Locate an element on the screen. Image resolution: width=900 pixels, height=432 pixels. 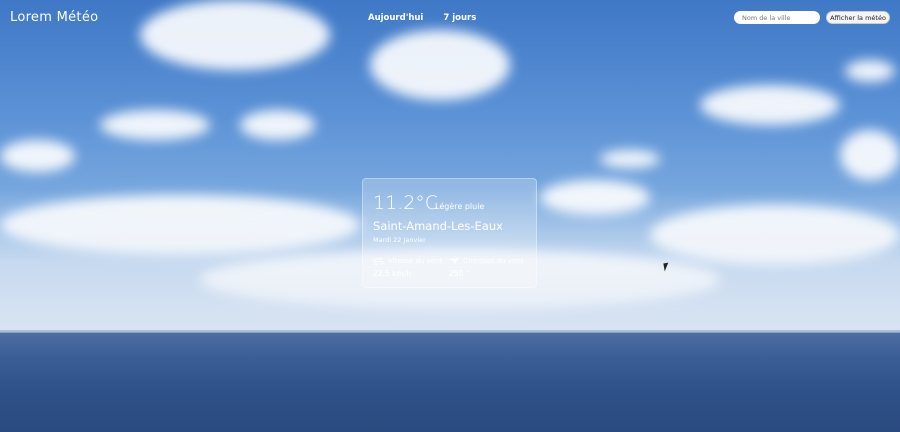
nav-today: Aujourd'hui is located at coordinates (395, 18).